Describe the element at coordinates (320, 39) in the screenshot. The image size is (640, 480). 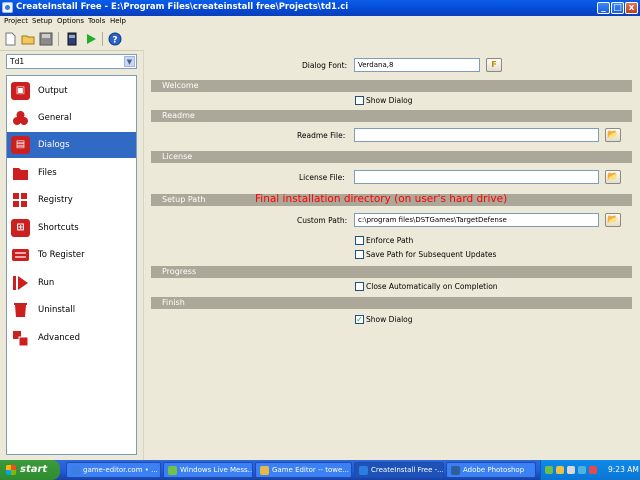
I see `toolbar: ?` at that location.